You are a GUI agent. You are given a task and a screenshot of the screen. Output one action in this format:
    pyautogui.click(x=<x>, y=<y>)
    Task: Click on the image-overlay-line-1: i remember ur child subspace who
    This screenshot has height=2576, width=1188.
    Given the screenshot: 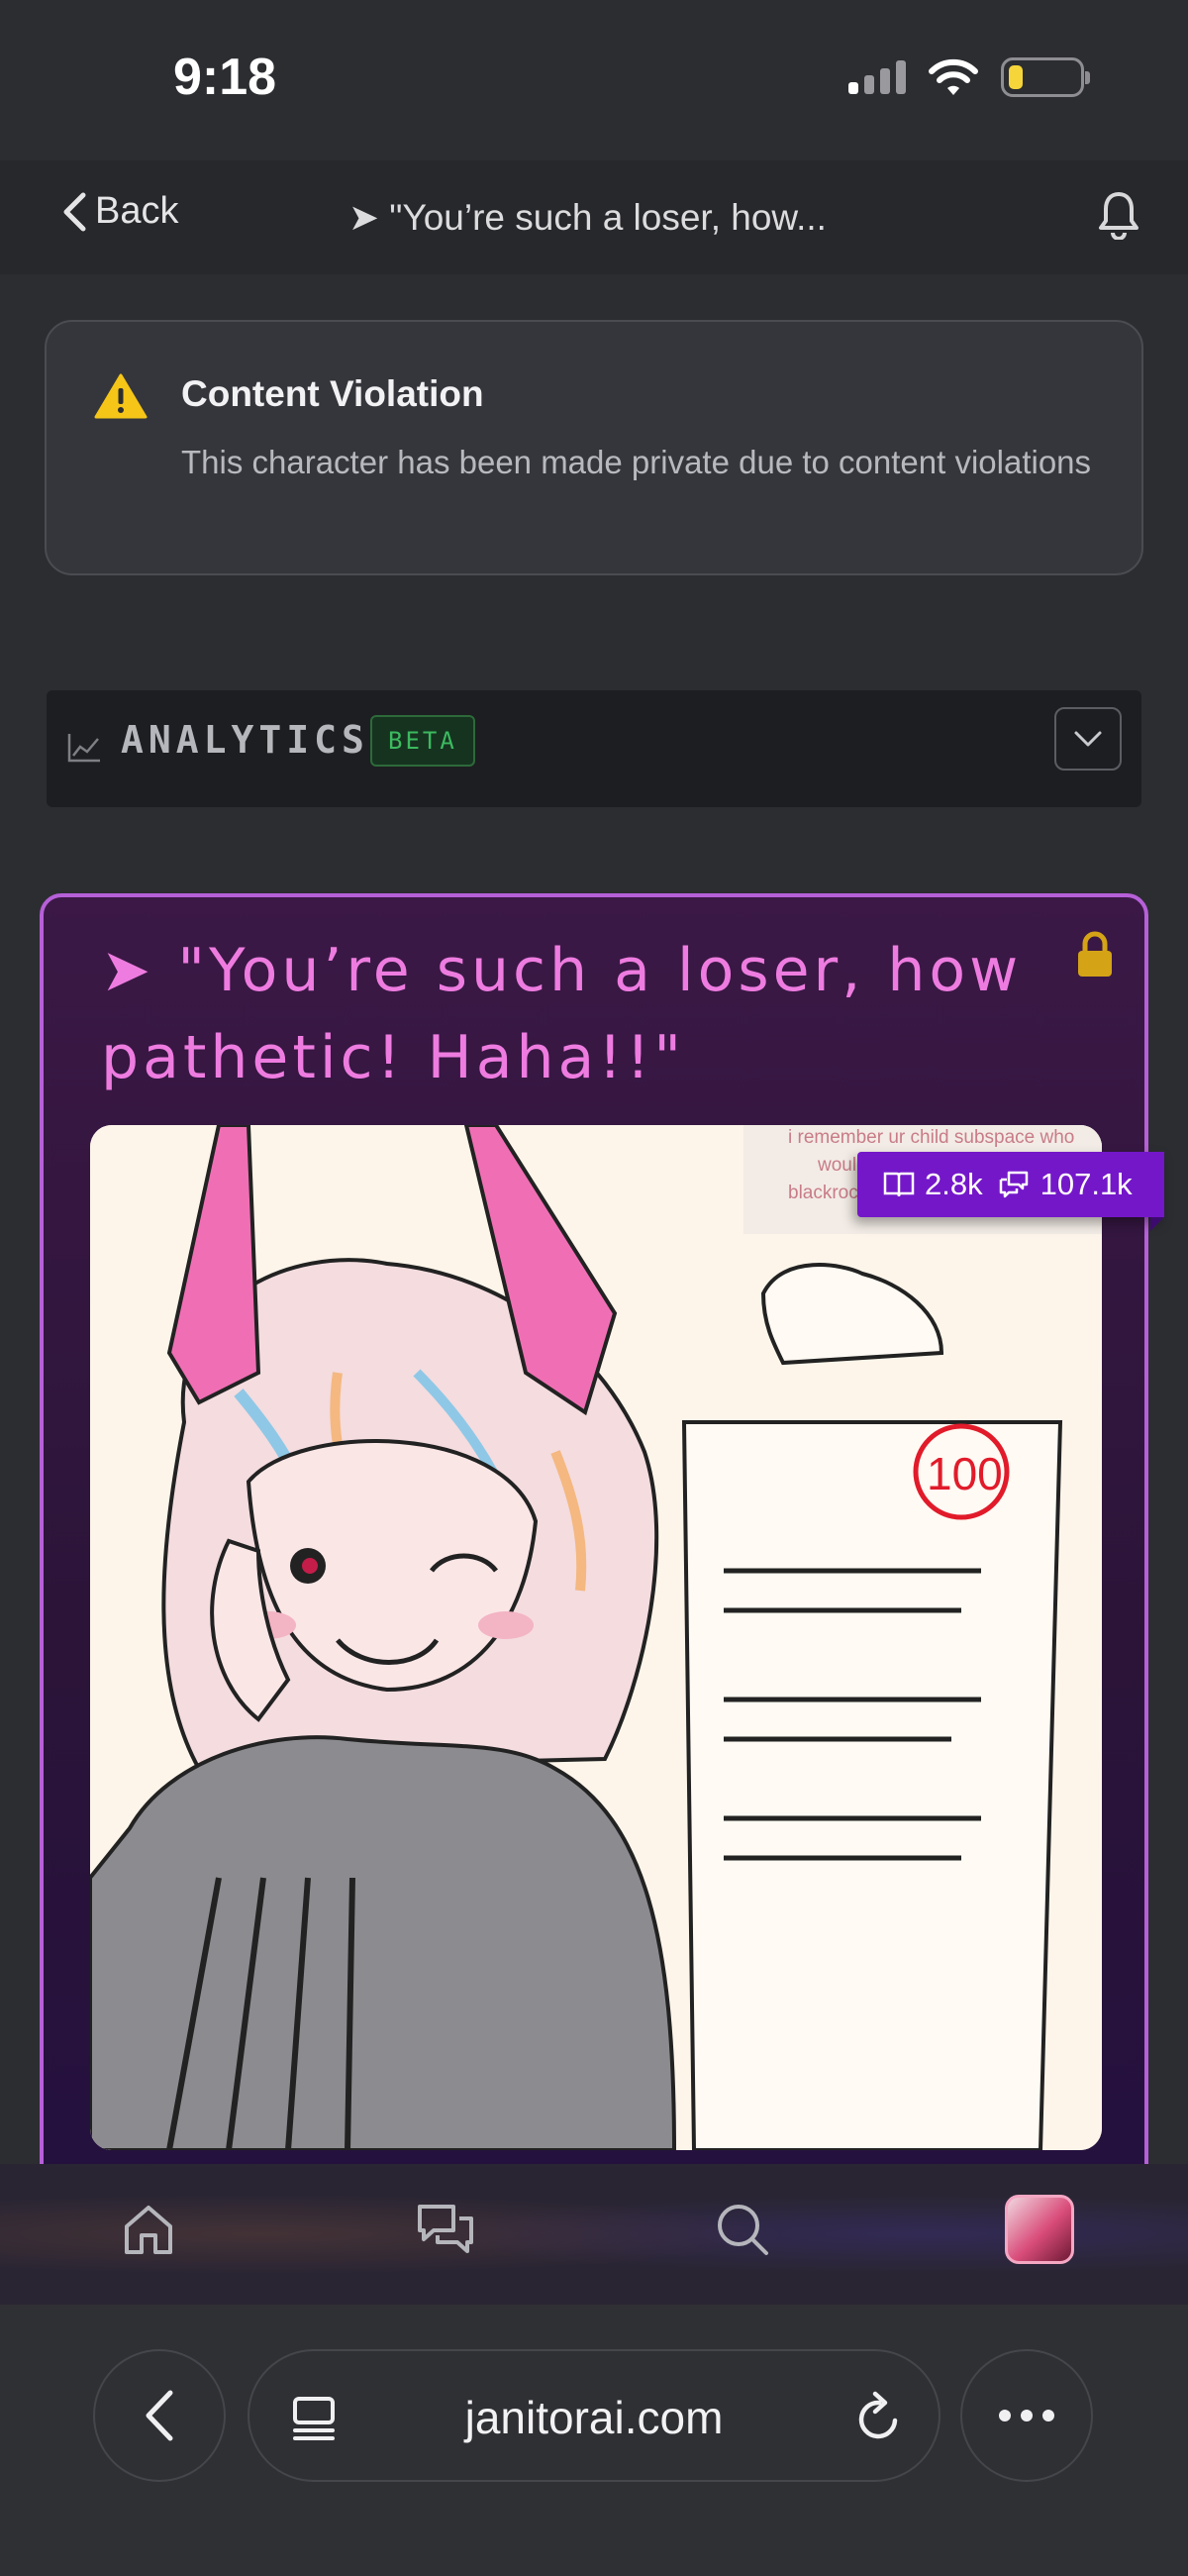 What is the action you would take?
    pyautogui.click(x=931, y=1137)
    